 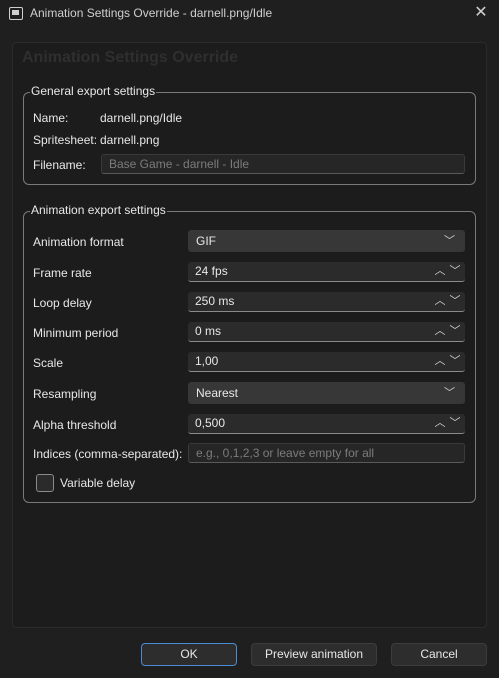 What do you see at coordinates (45, 483) in the screenshot?
I see `variable-delay-checkbox` at bounding box center [45, 483].